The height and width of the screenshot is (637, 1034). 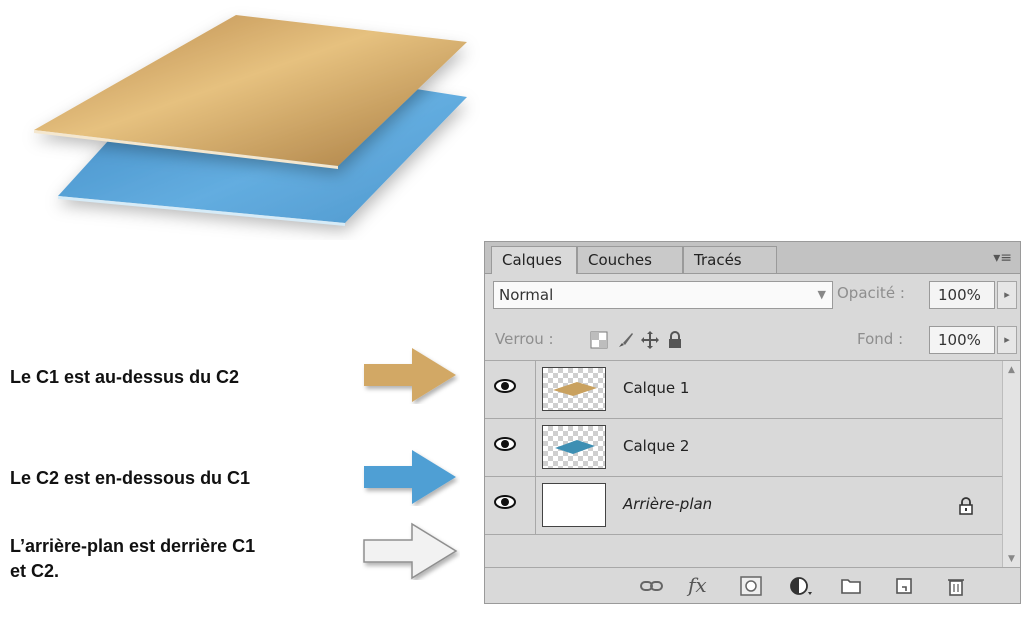 I want to click on fill-slider-toggle: ▸, so click(x=1007, y=340).